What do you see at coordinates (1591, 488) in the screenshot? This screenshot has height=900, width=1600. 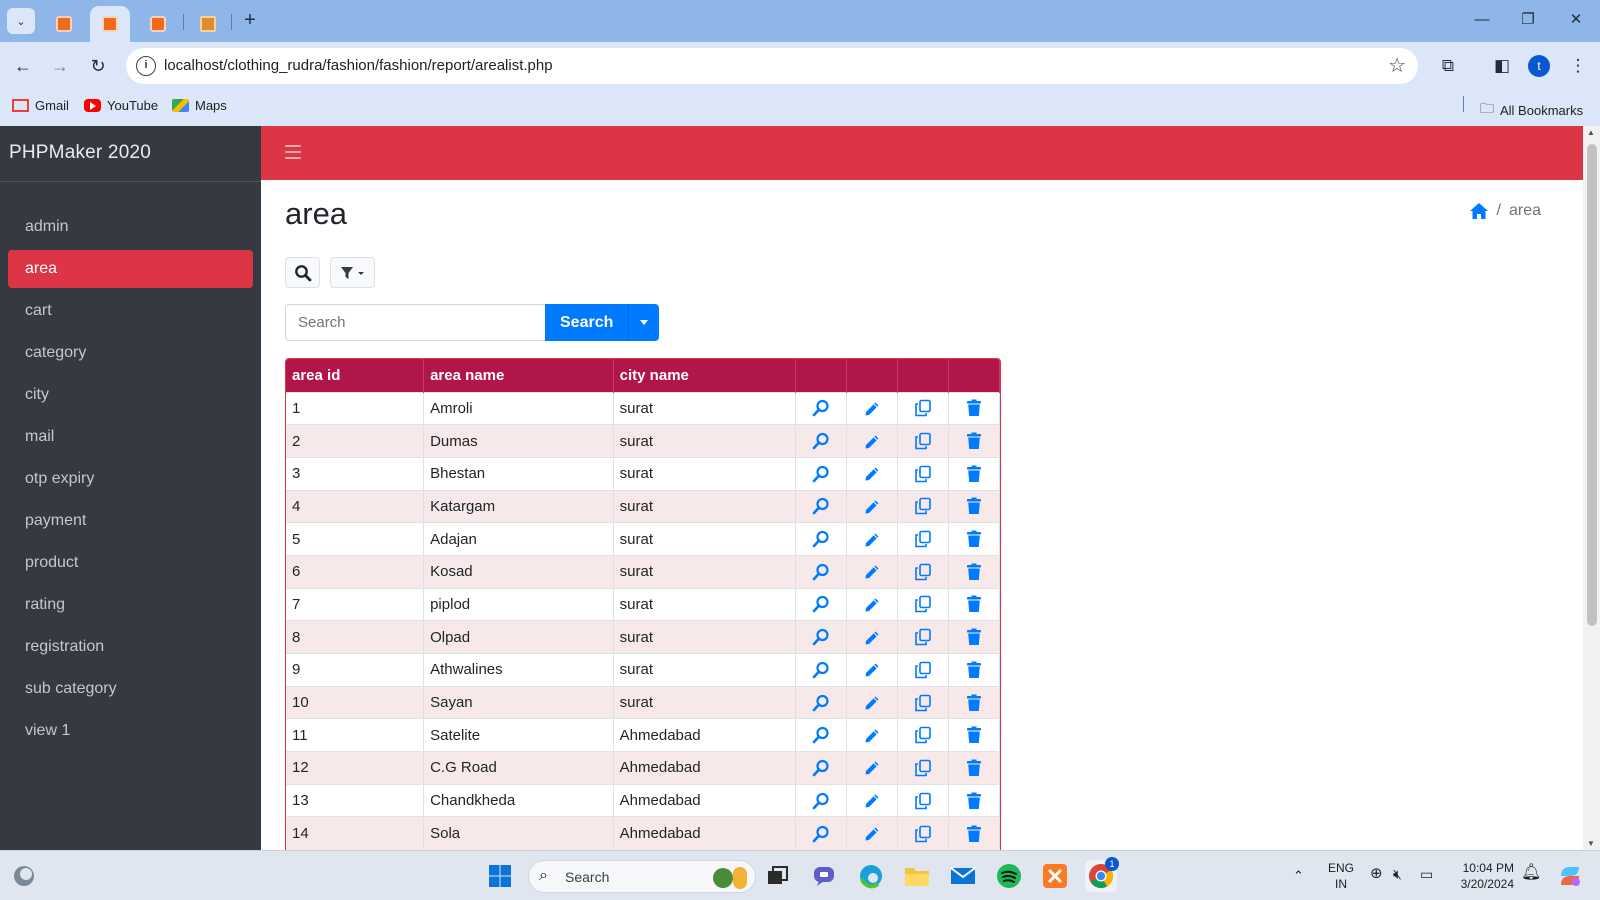 I see `page-scrollbar: ▲ ▼` at bounding box center [1591, 488].